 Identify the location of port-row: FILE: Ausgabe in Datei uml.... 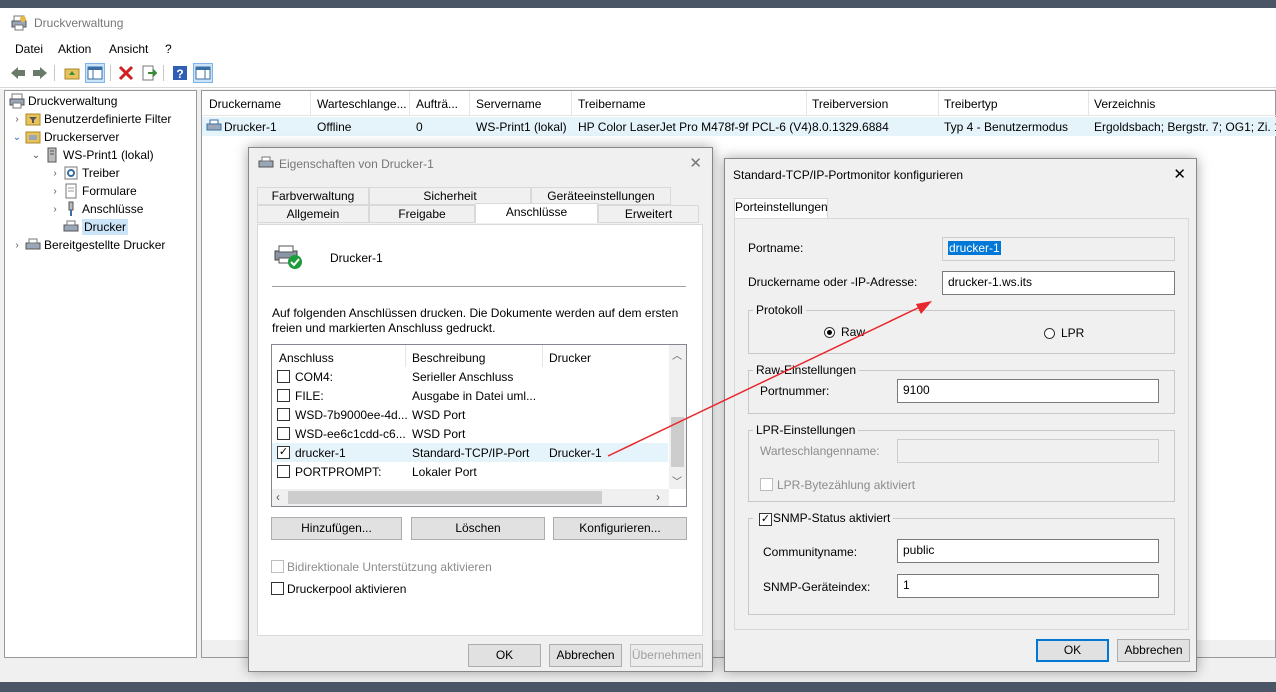
(470, 395).